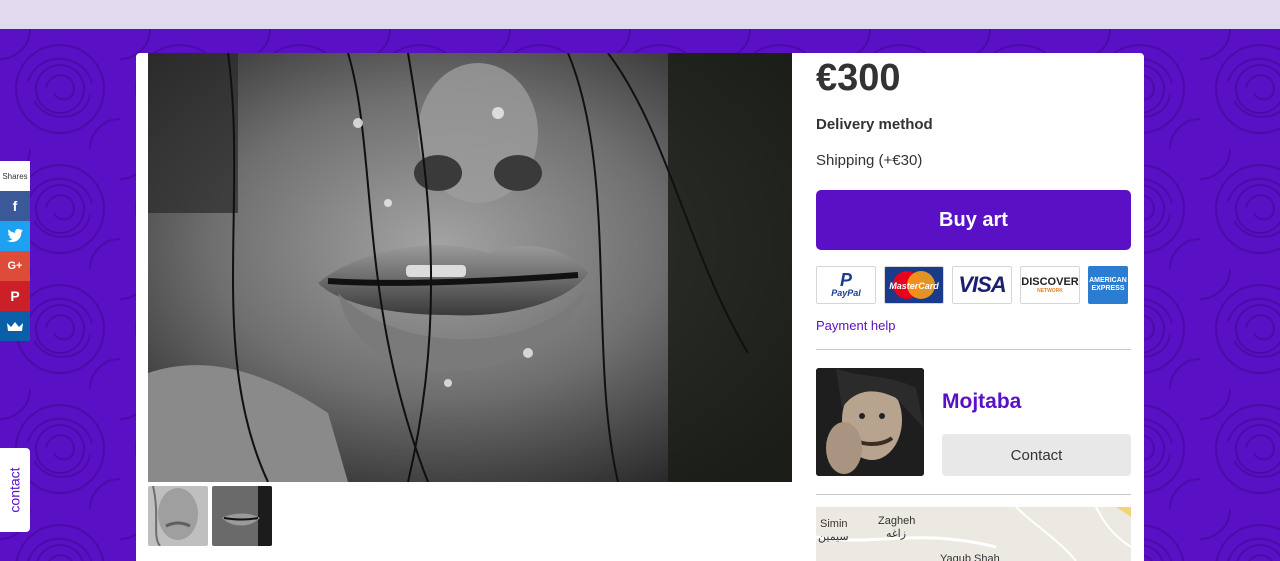 The image size is (1280, 561). I want to click on share-sidebar: Shares f G+ P, so click(15, 251).